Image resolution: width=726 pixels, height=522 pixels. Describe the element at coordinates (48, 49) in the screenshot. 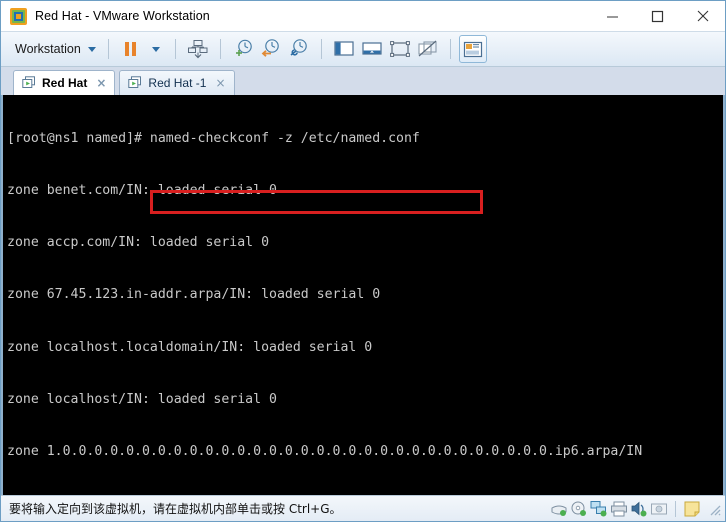

I see `workstation-menu-label: Workstation` at that location.